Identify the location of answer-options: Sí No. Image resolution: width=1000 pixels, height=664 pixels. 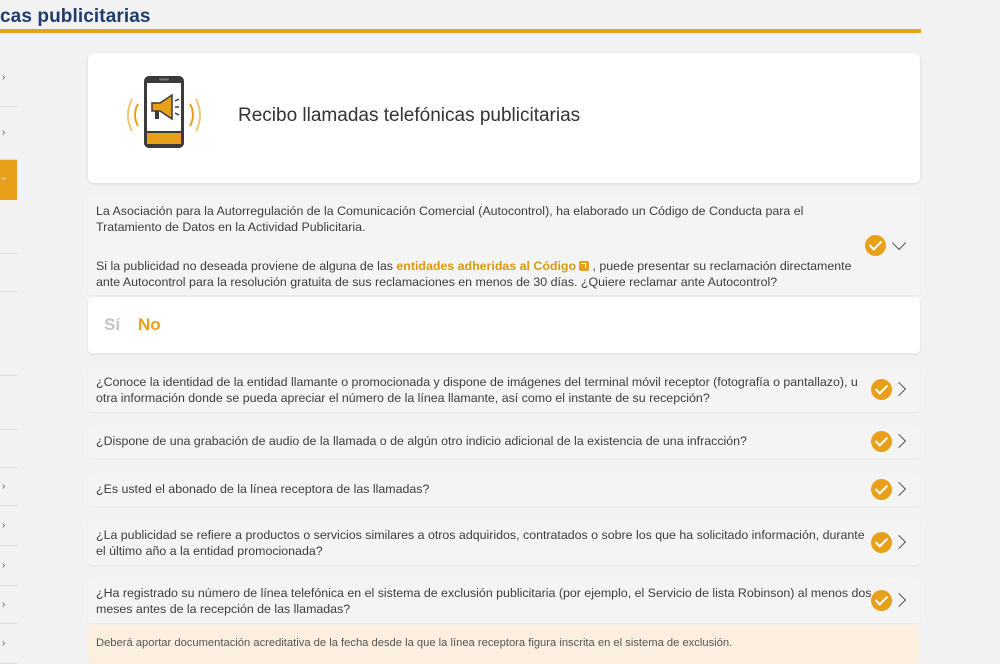
(504, 325).